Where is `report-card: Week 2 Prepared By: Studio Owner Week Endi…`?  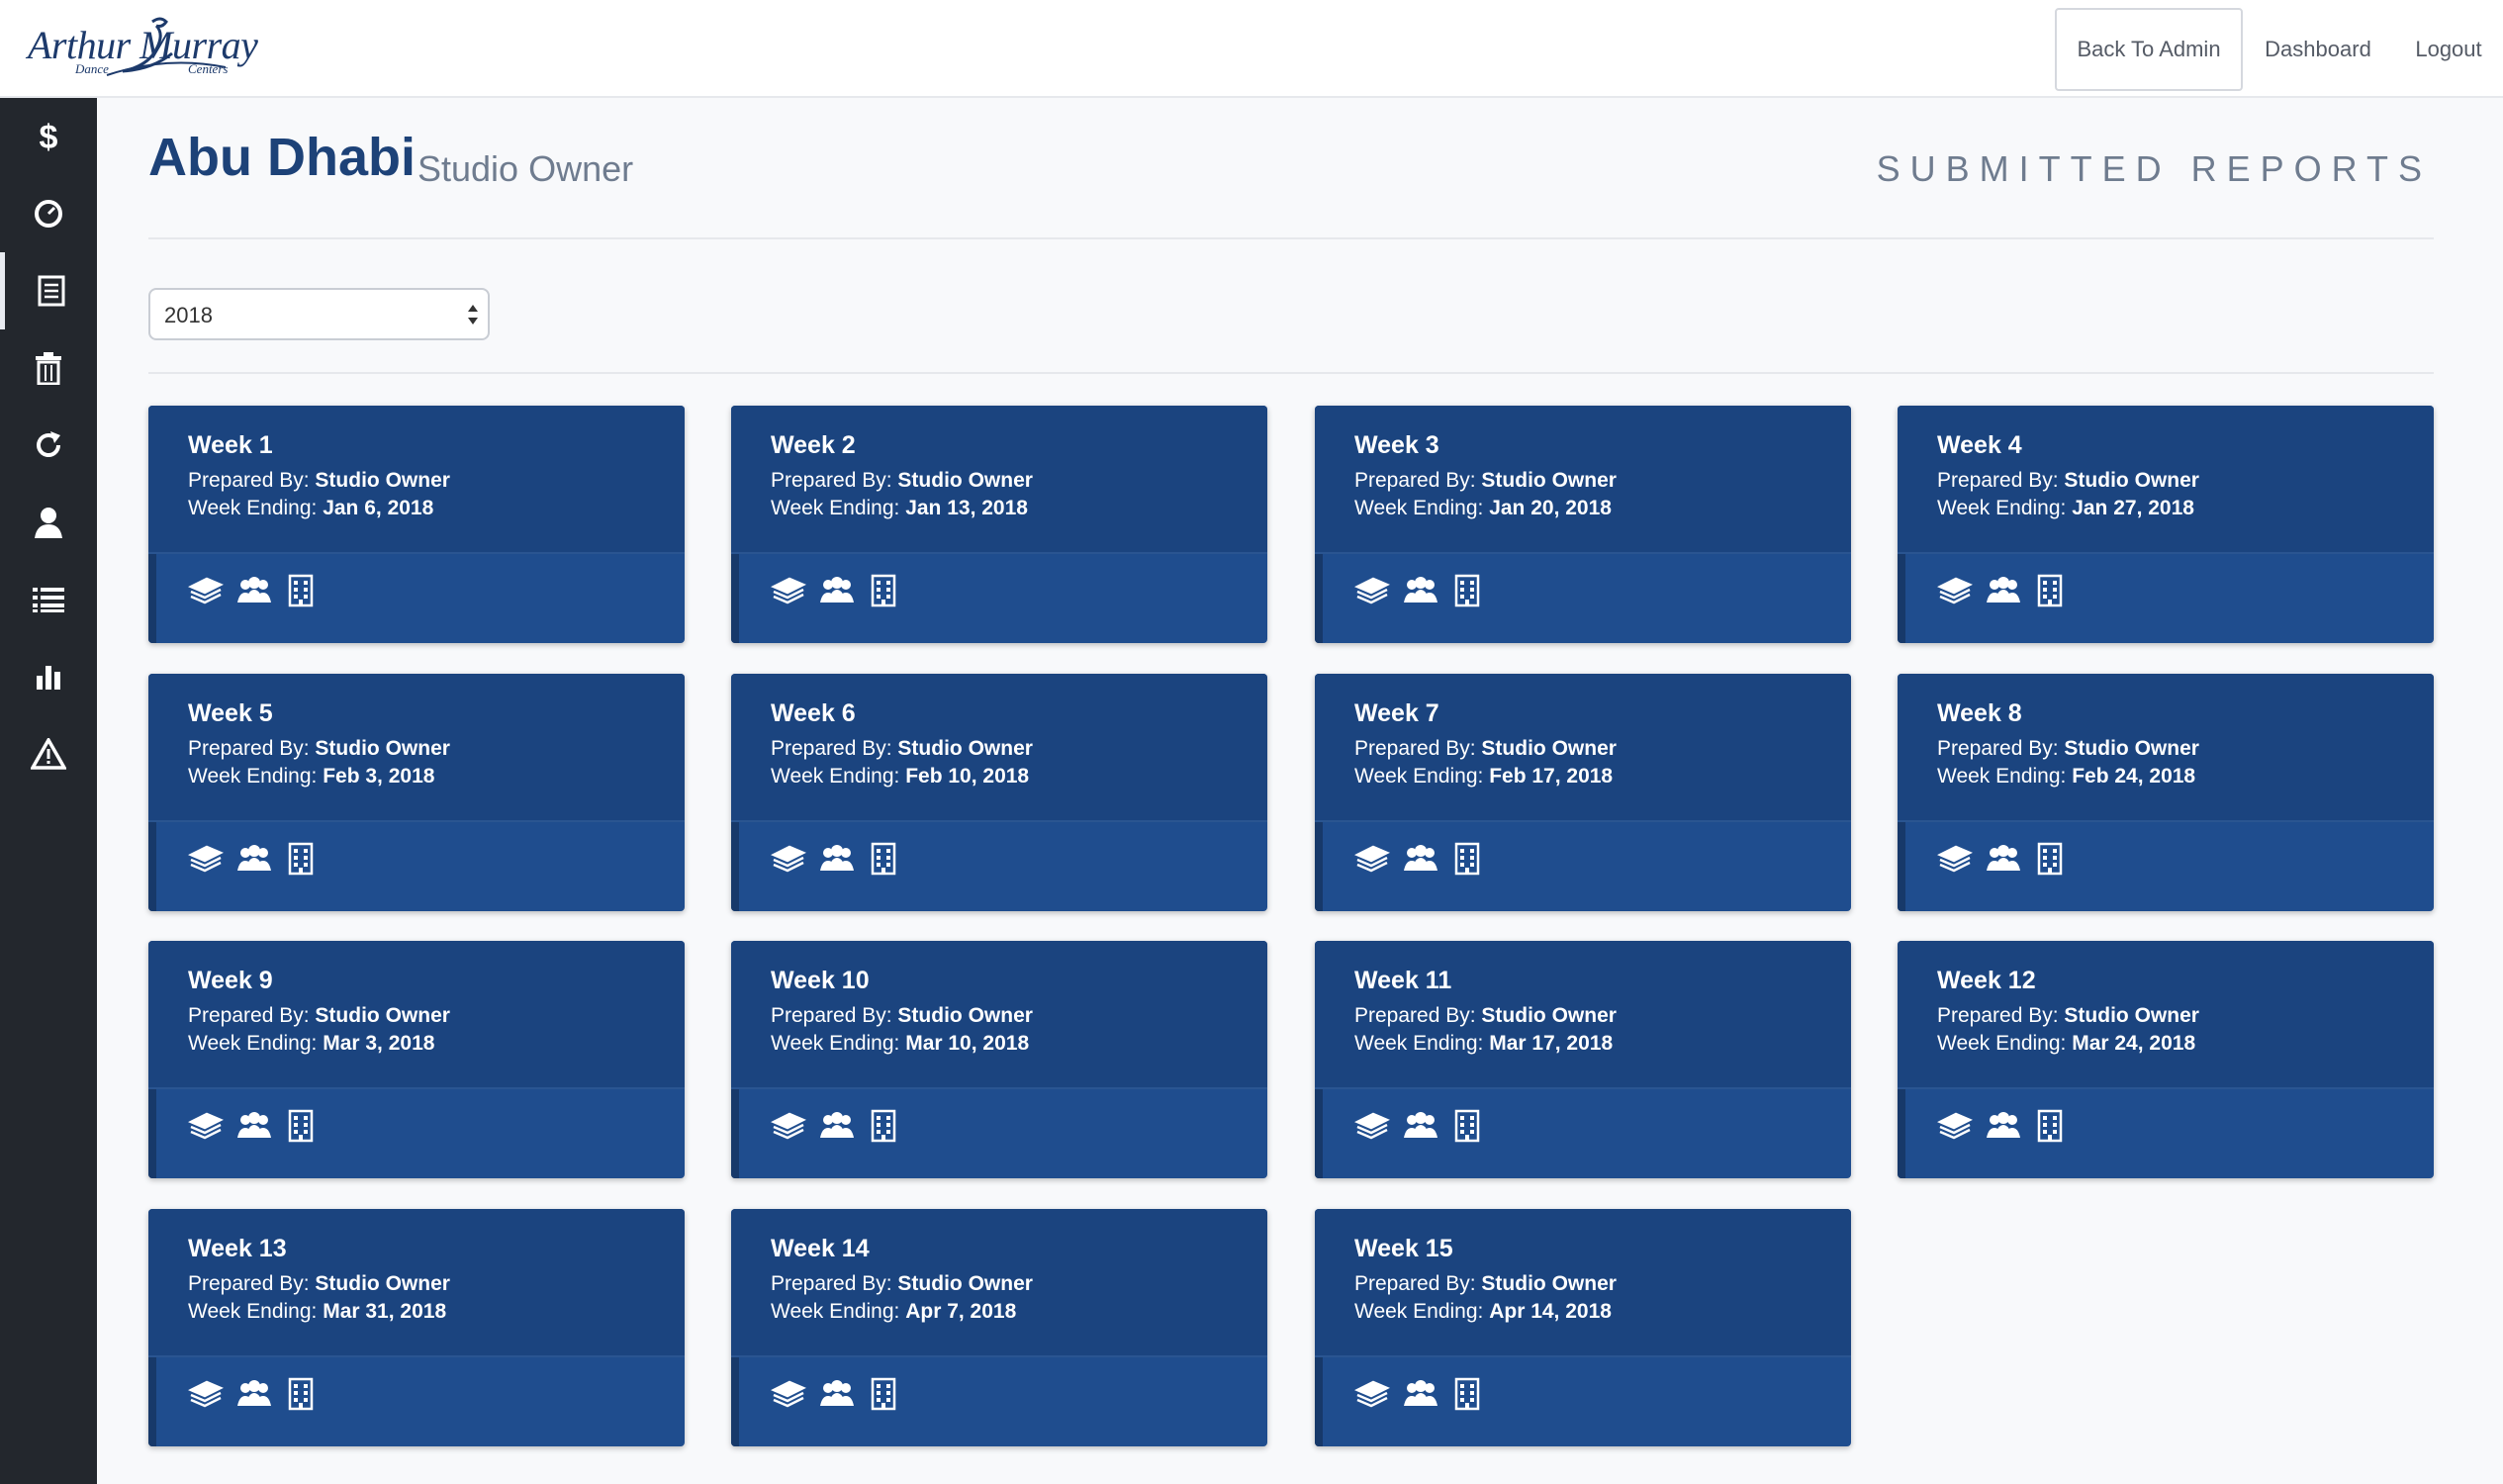 report-card: Week 2 Prepared By: Studio Owner Week Endi… is located at coordinates (999, 524).